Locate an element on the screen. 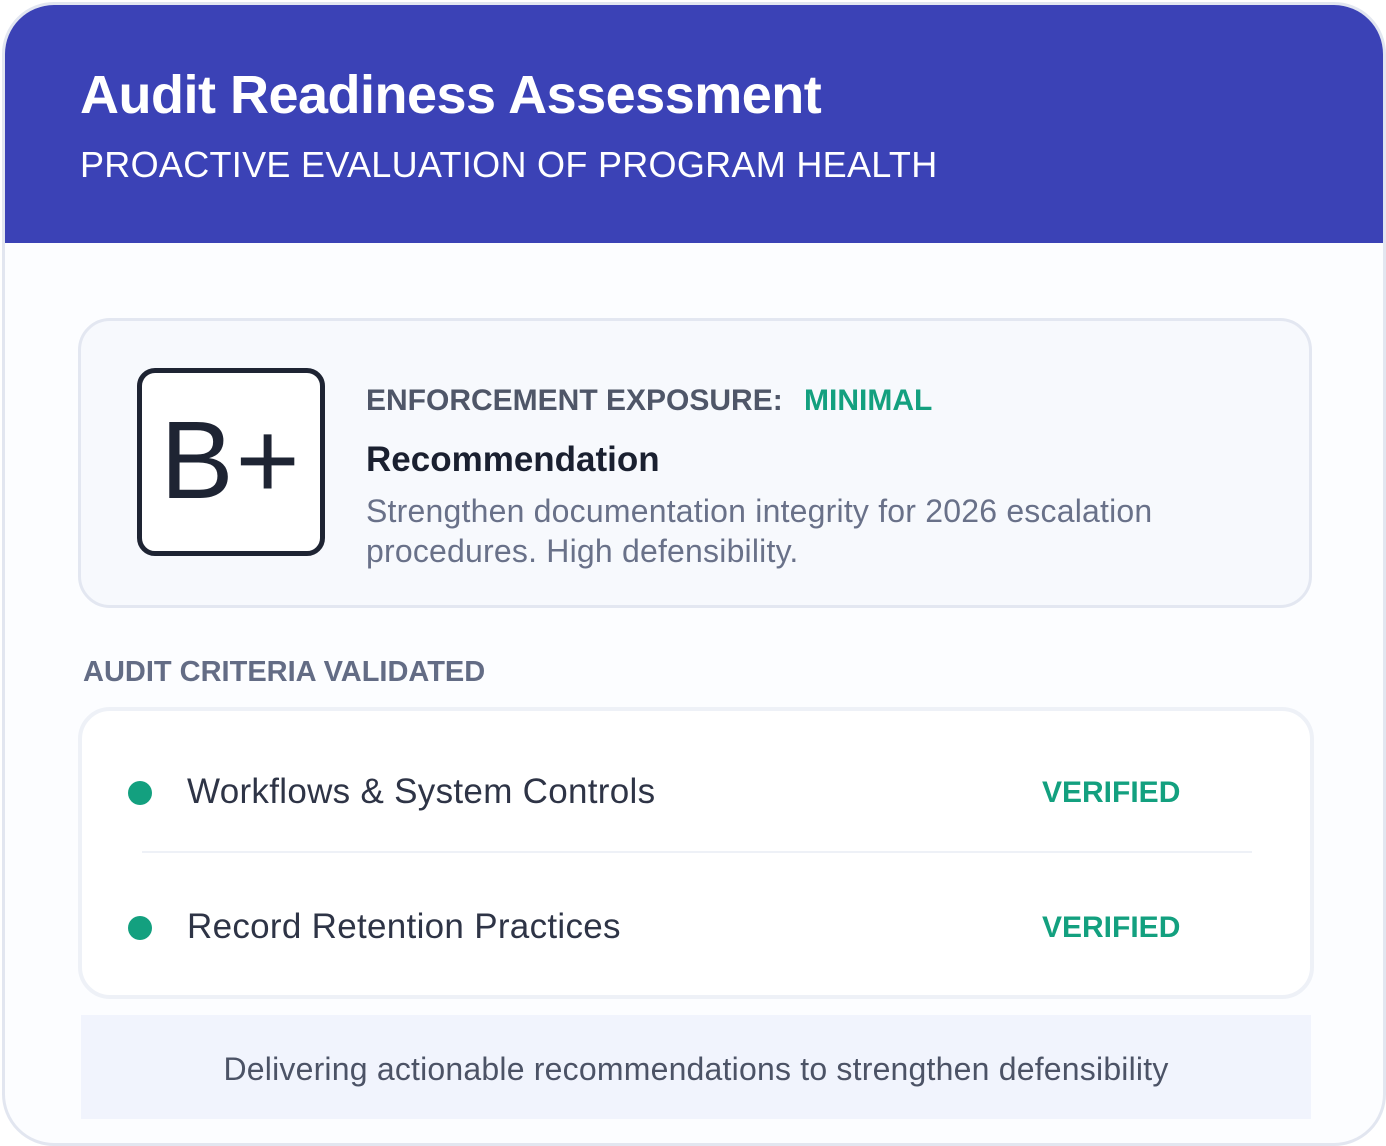 The width and height of the screenshot is (1386, 1146). recommendation-heading: Recommendation is located at coordinates (513, 459).